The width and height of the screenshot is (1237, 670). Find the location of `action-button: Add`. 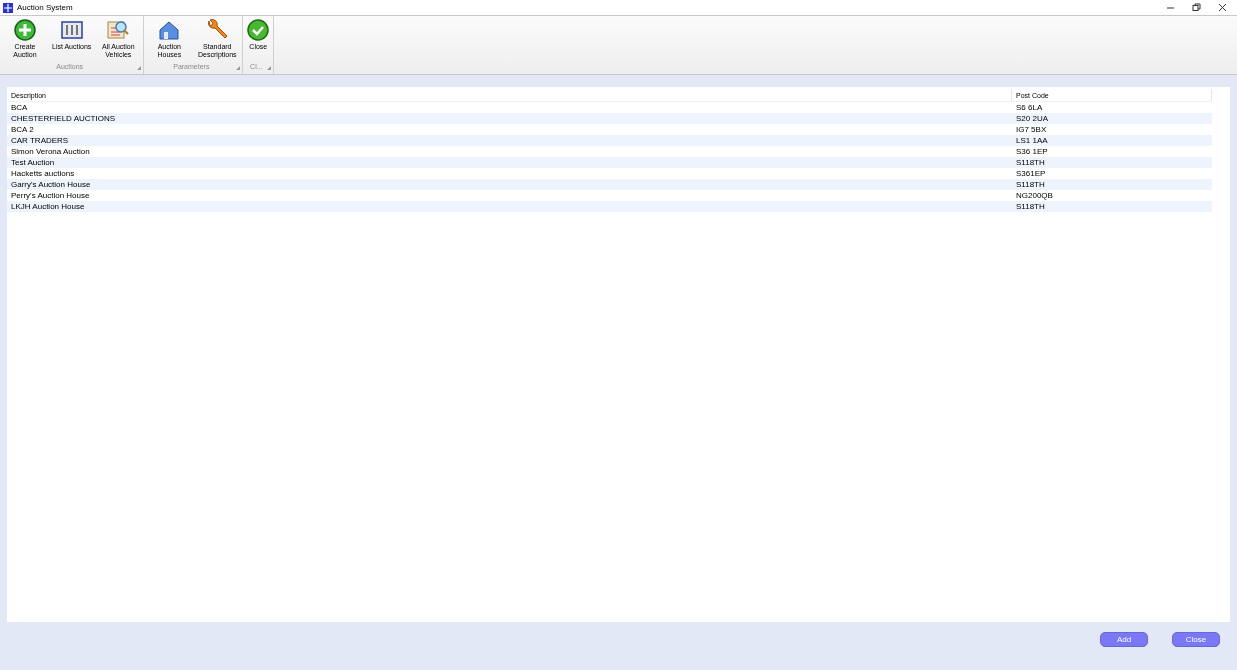

action-button: Add is located at coordinates (1124, 639).